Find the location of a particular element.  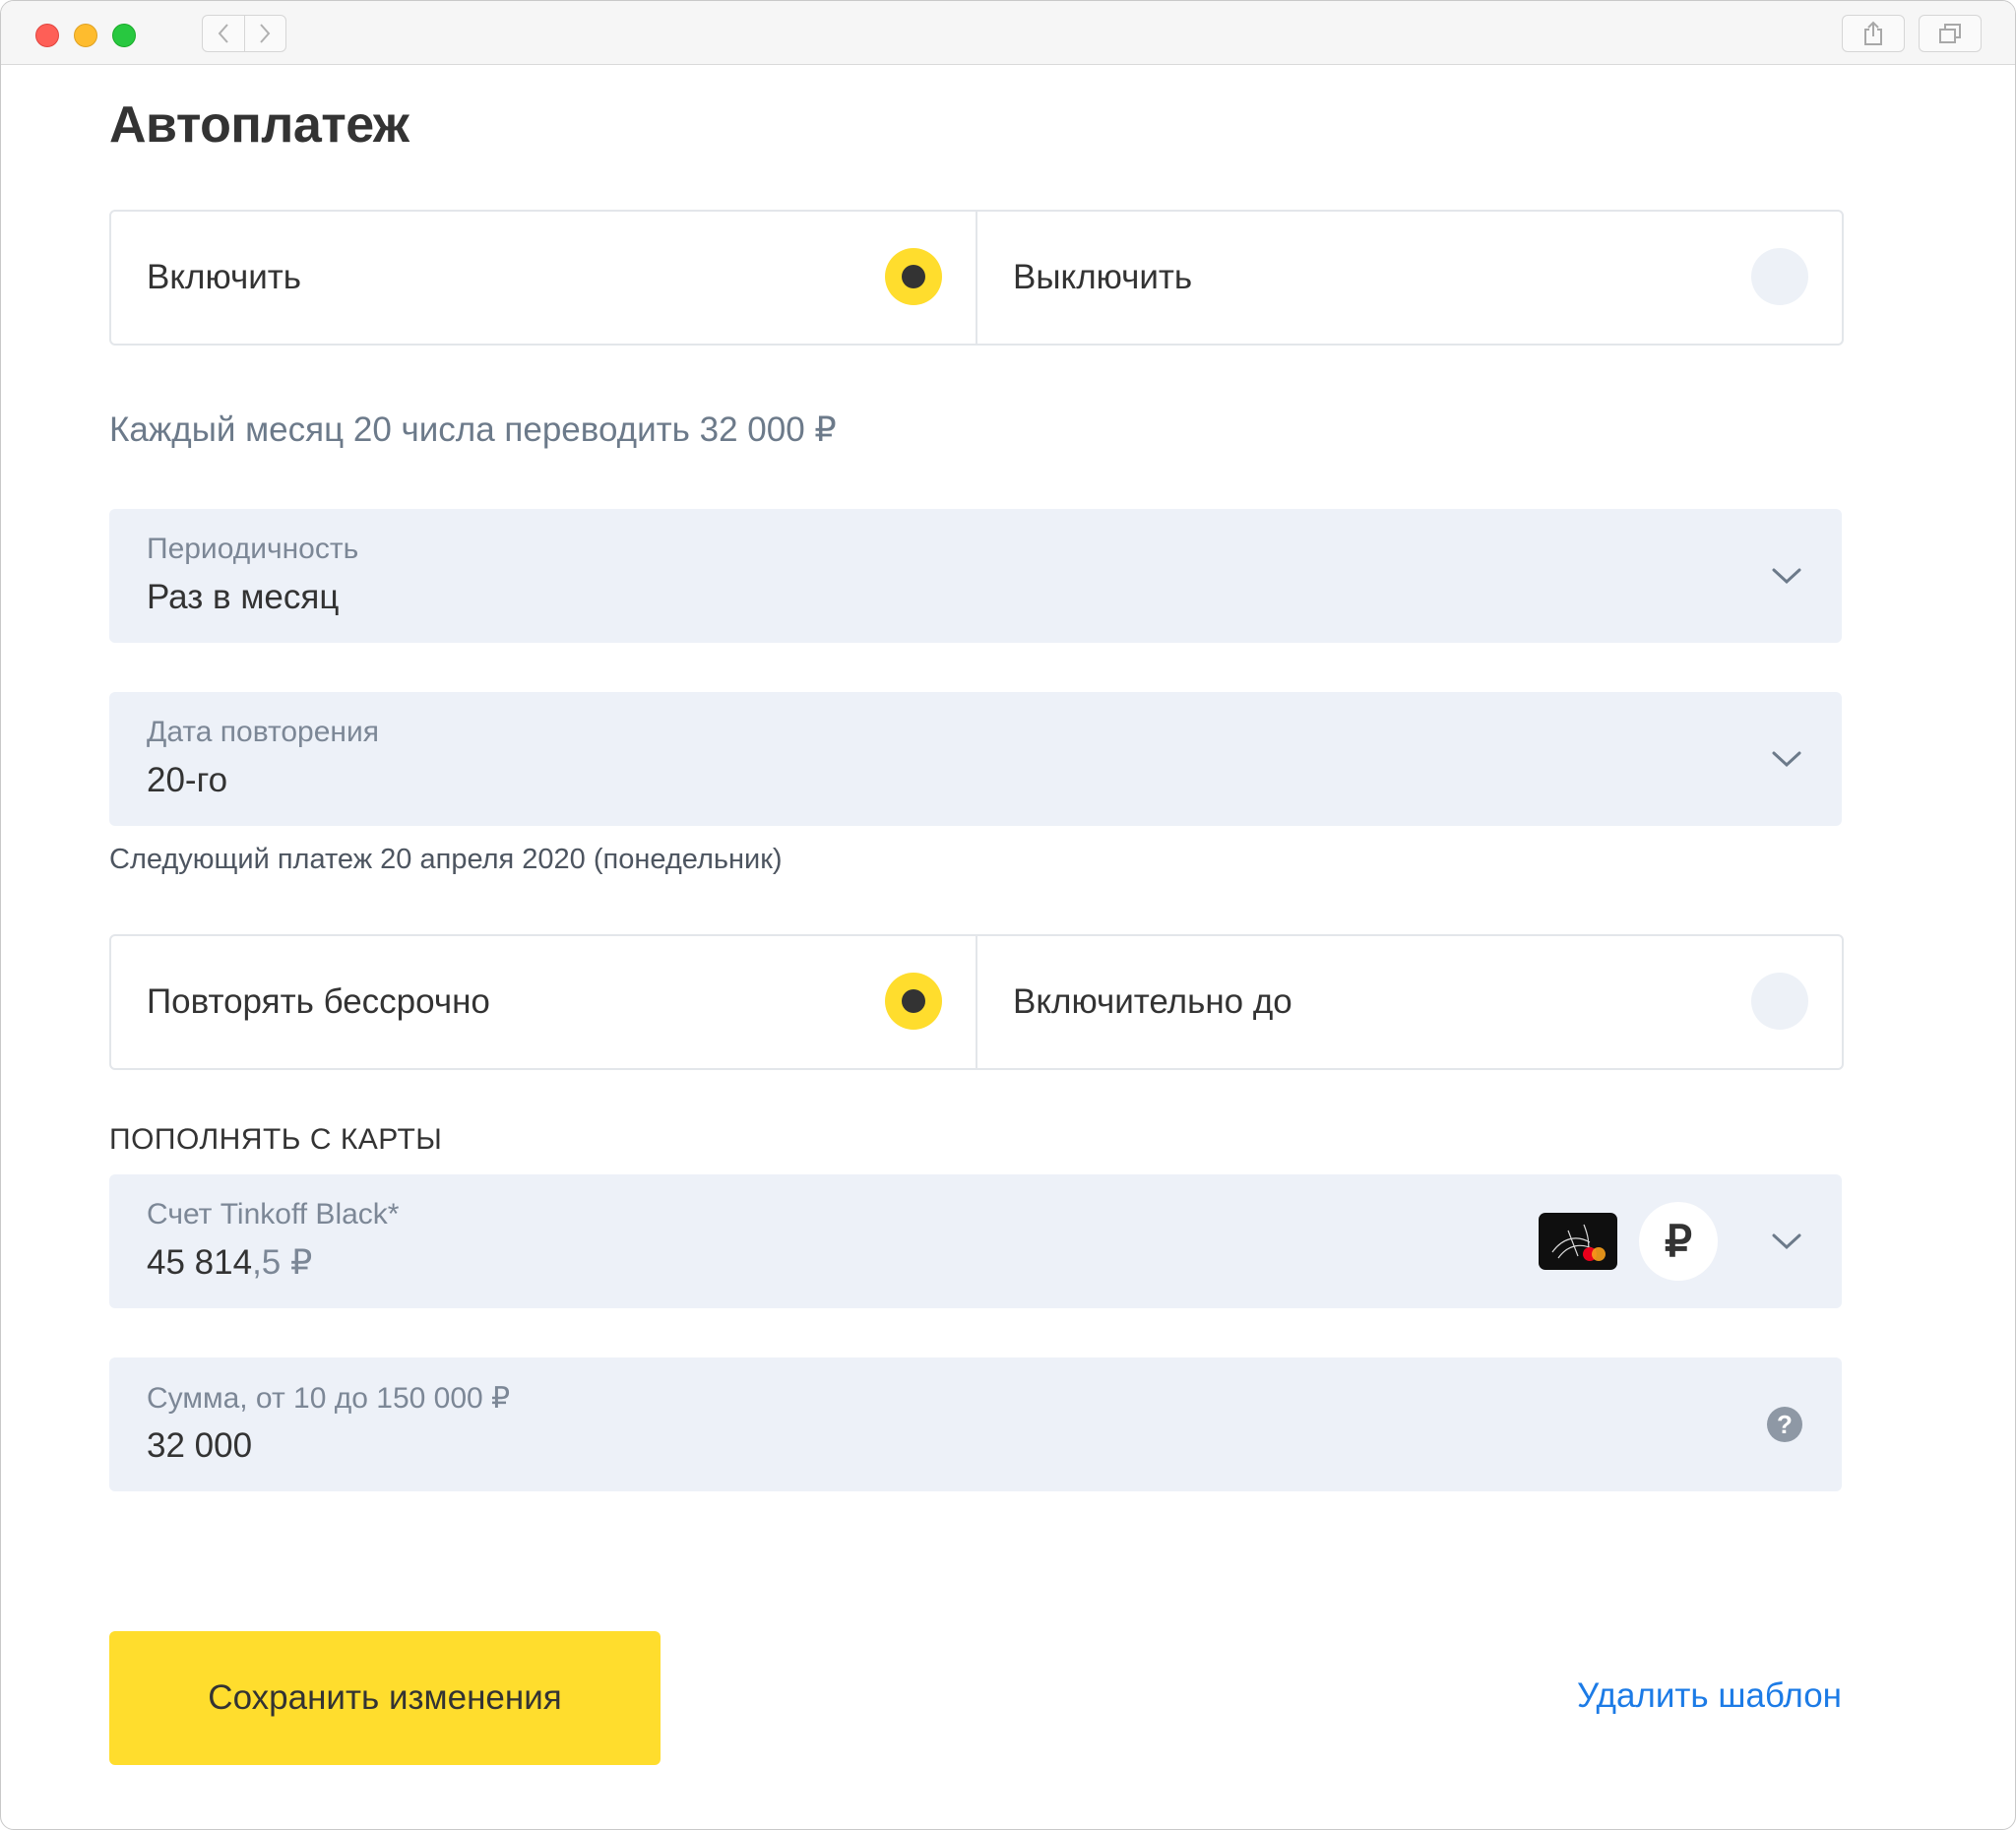

repeat-date-label: Дата повторения is located at coordinates (263, 732).